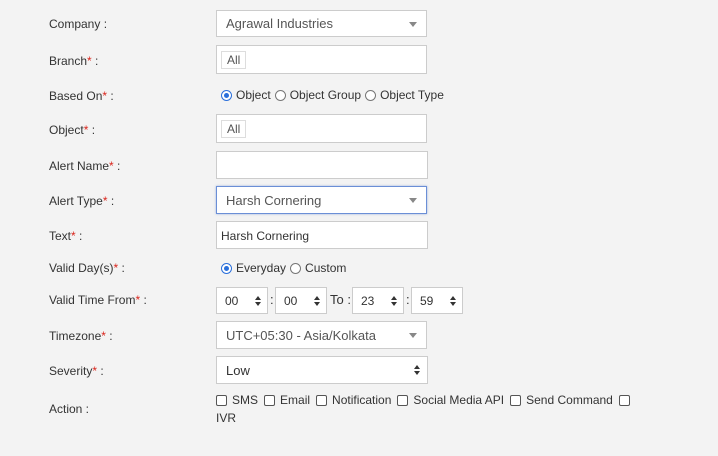 The width and height of the screenshot is (718, 456). Describe the element at coordinates (238, 370) in the screenshot. I see `severity-select-value: Low` at that location.